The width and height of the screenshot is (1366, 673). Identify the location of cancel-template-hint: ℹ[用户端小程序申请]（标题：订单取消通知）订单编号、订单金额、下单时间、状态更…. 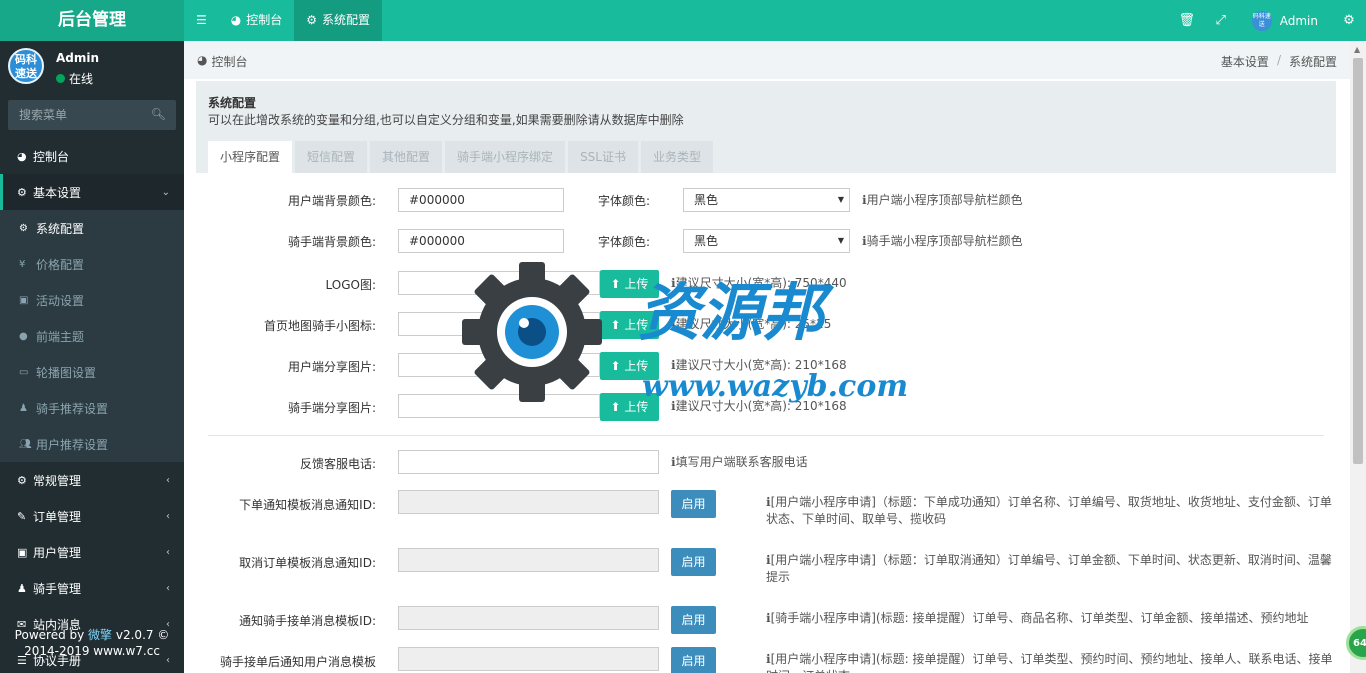
(1051, 569).